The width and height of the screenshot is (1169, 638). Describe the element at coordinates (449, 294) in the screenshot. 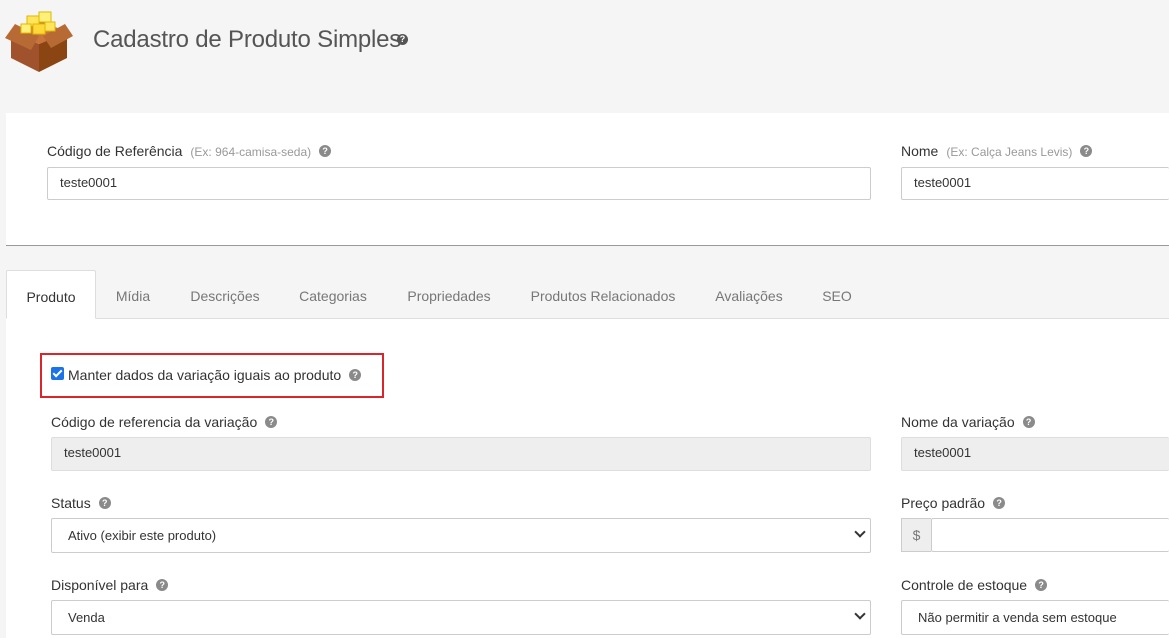

I see `tab-propriedades: Propriedades` at that location.